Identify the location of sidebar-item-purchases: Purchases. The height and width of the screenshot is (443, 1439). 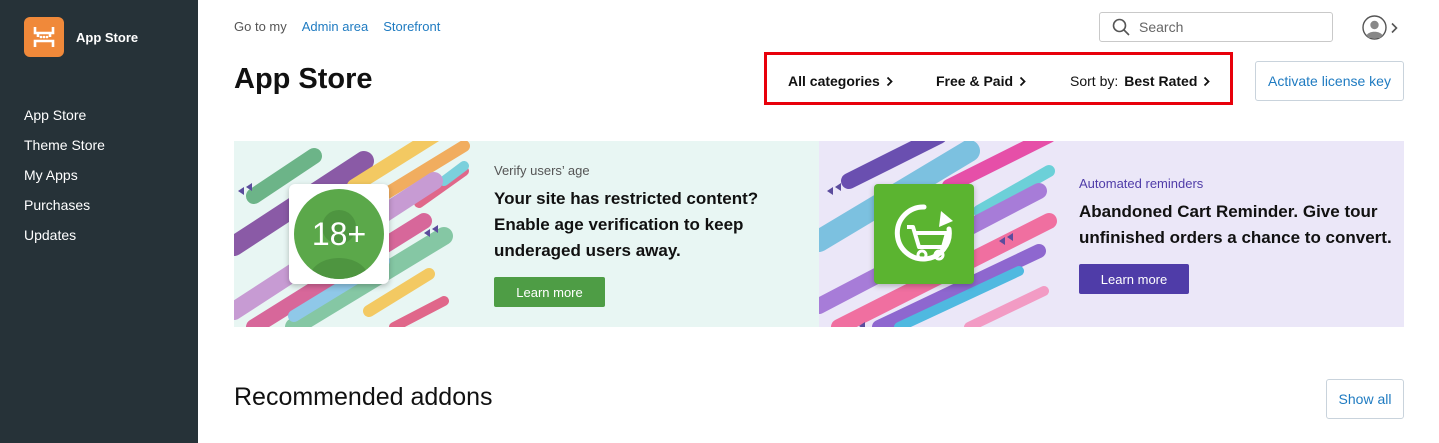
(64, 209).